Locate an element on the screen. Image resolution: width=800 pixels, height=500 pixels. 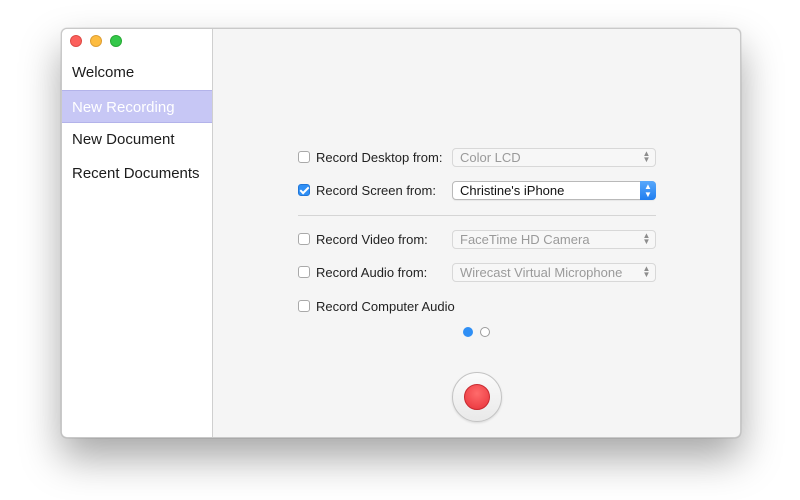
record-desktop-row: Record Desktop from: Color LCD ▲ ▼ is located at coordinates (477, 157).